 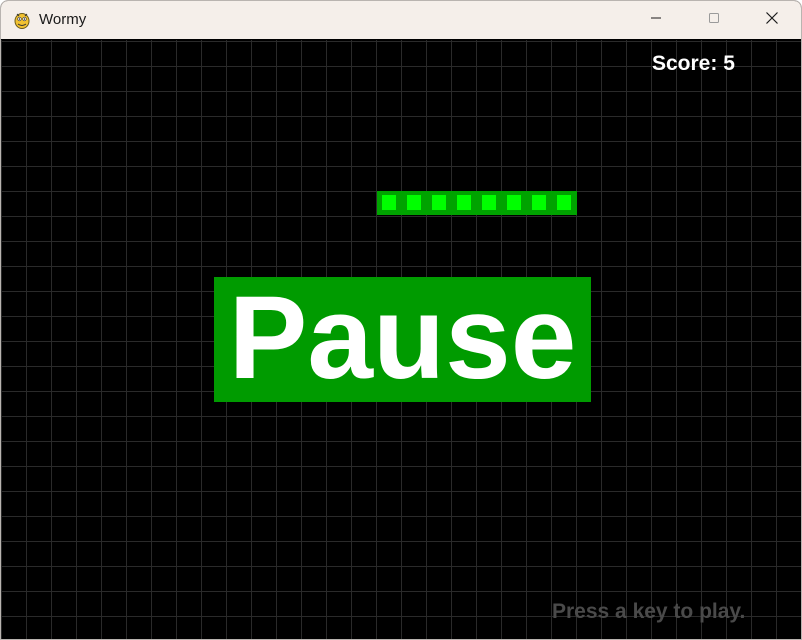 I want to click on pygame-snake-icon, so click(x=22, y=20).